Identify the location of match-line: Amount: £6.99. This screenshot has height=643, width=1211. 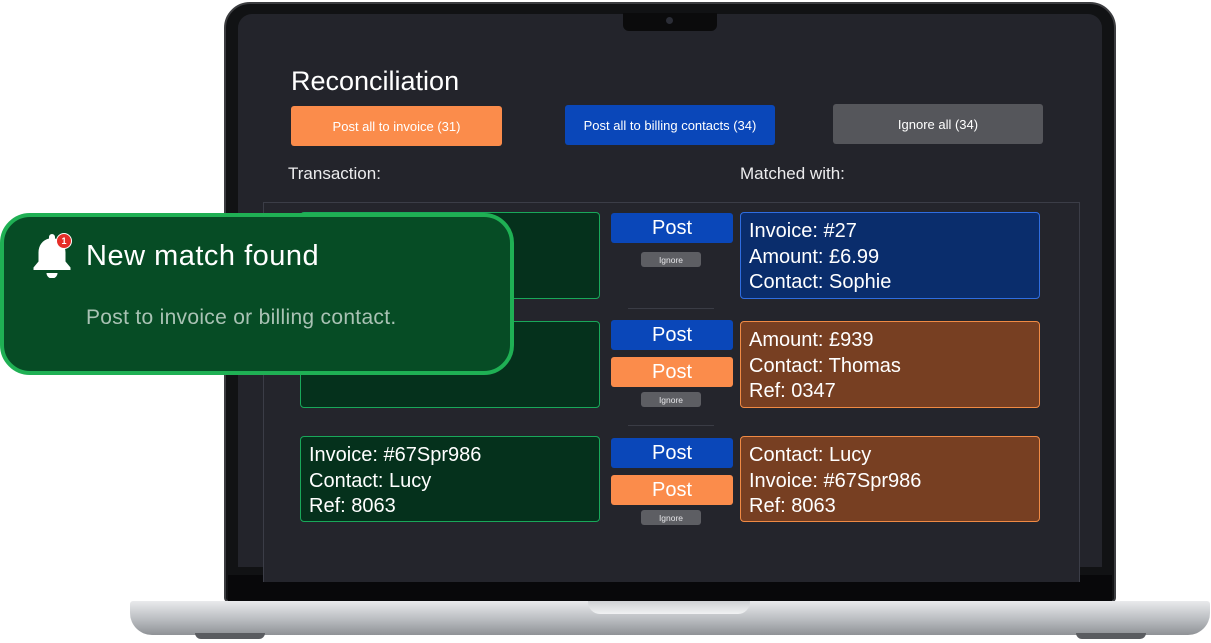
(814, 256).